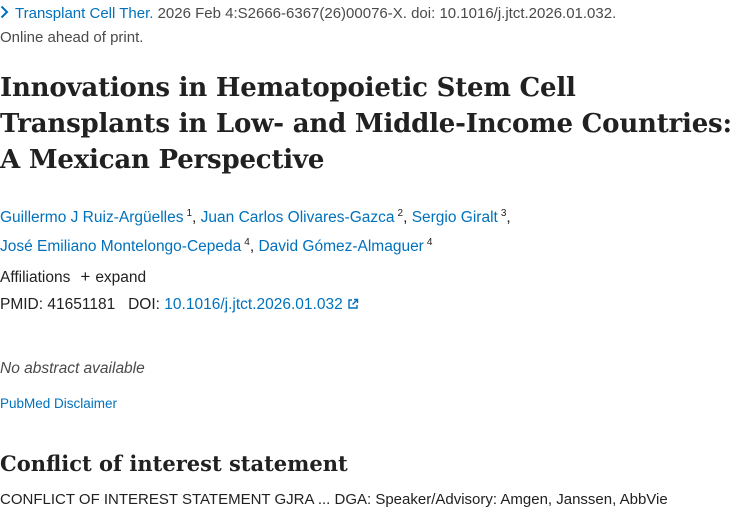 The image size is (750, 510). What do you see at coordinates (144, 304) in the screenshot?
I see `doi-label: DOI:` at bounding box center [144, 304].